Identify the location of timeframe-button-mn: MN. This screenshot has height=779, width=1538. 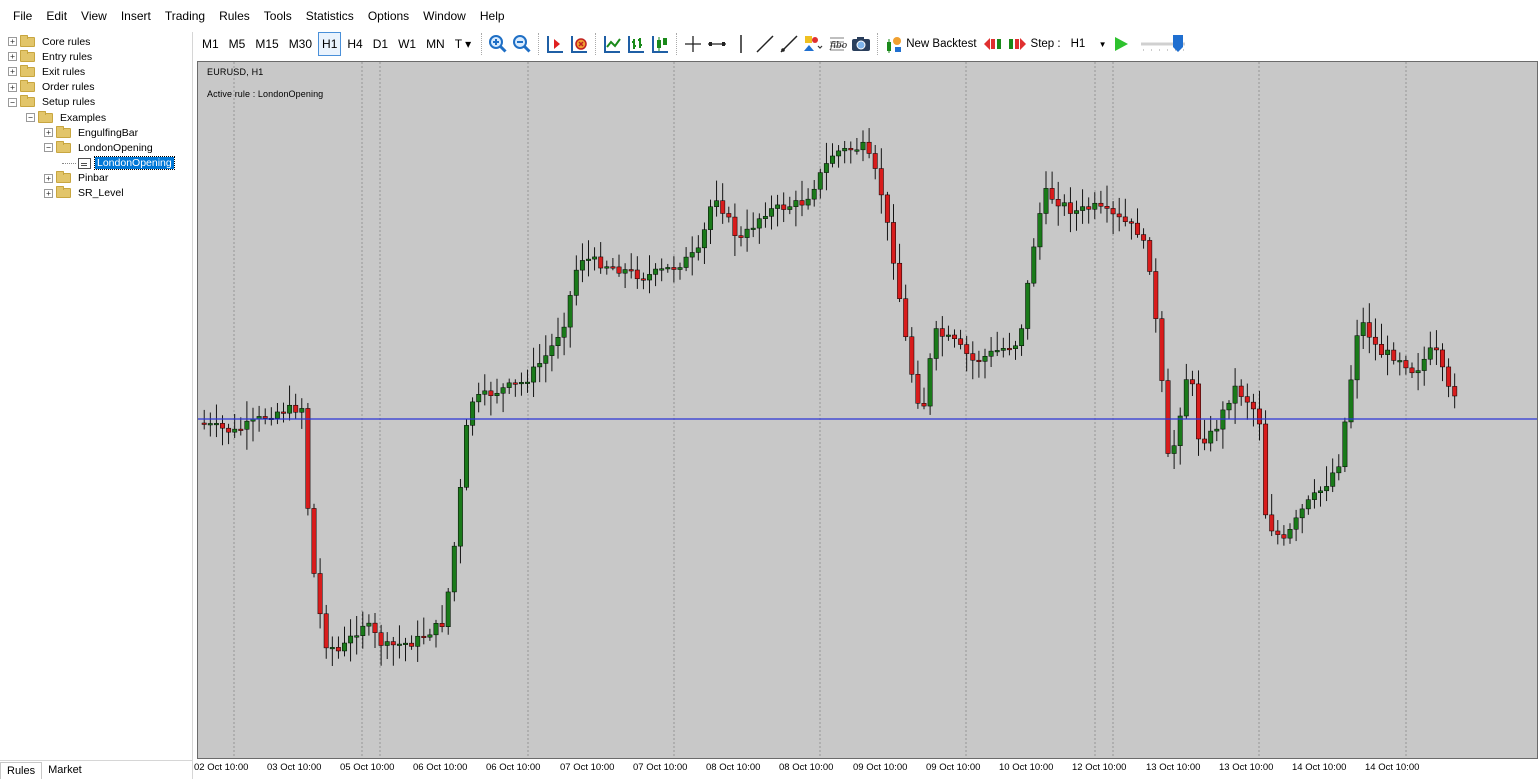
(435, 44).